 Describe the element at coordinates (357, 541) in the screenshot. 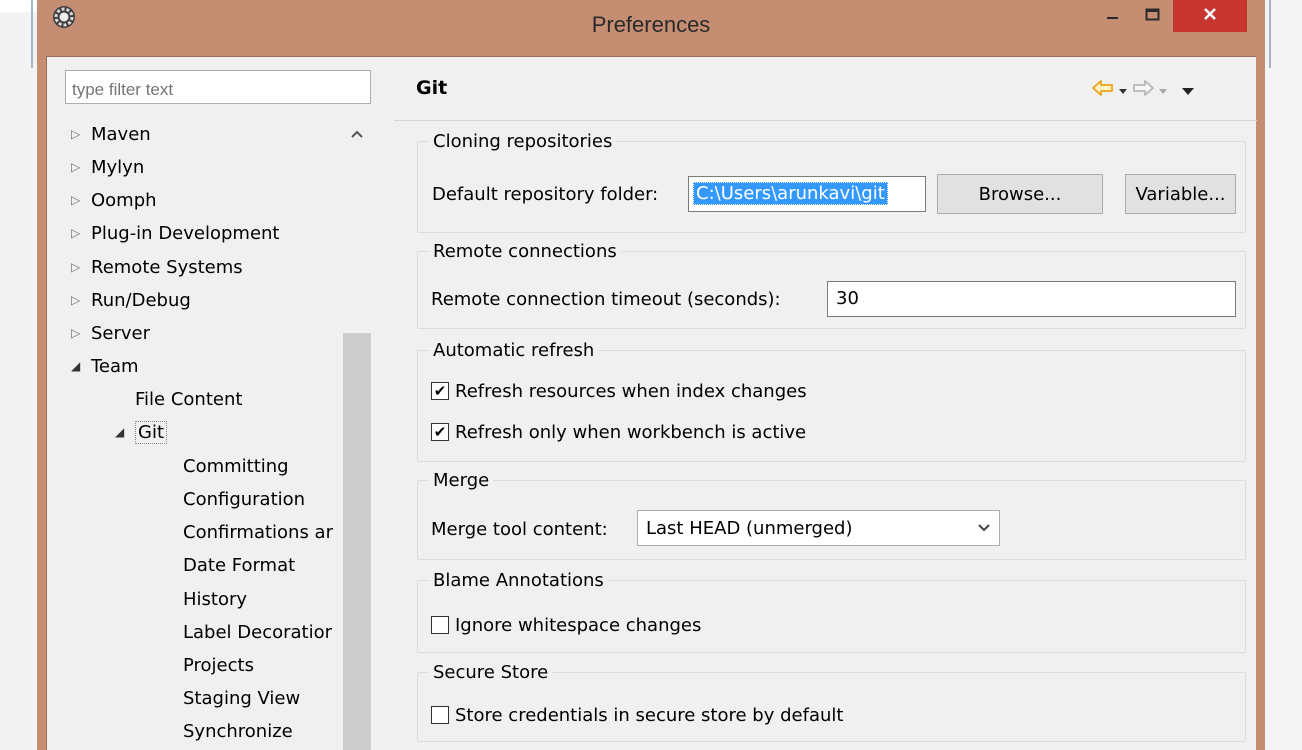

I see `scrollbar-thumb` at that location.